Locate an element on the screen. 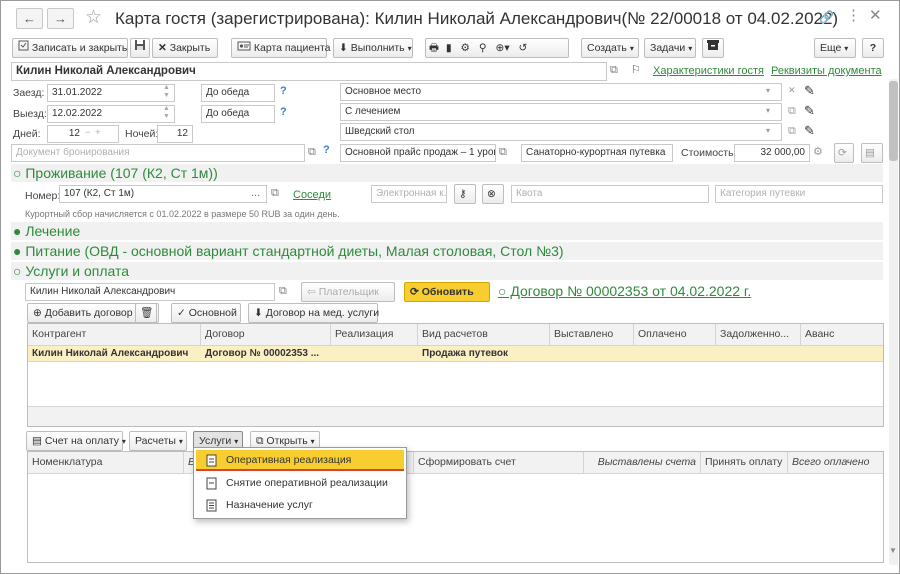 This screenshot has width=900, height=574. scrollbar-thumb is located at coordinates (893, 121).